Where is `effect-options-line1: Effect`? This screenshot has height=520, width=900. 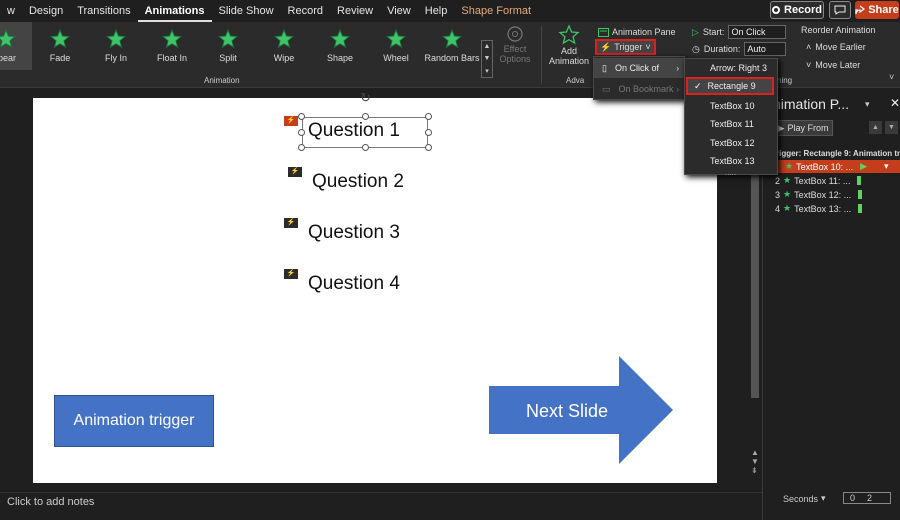
effect-options-line1: Effect is located at coordinates (515, 49).